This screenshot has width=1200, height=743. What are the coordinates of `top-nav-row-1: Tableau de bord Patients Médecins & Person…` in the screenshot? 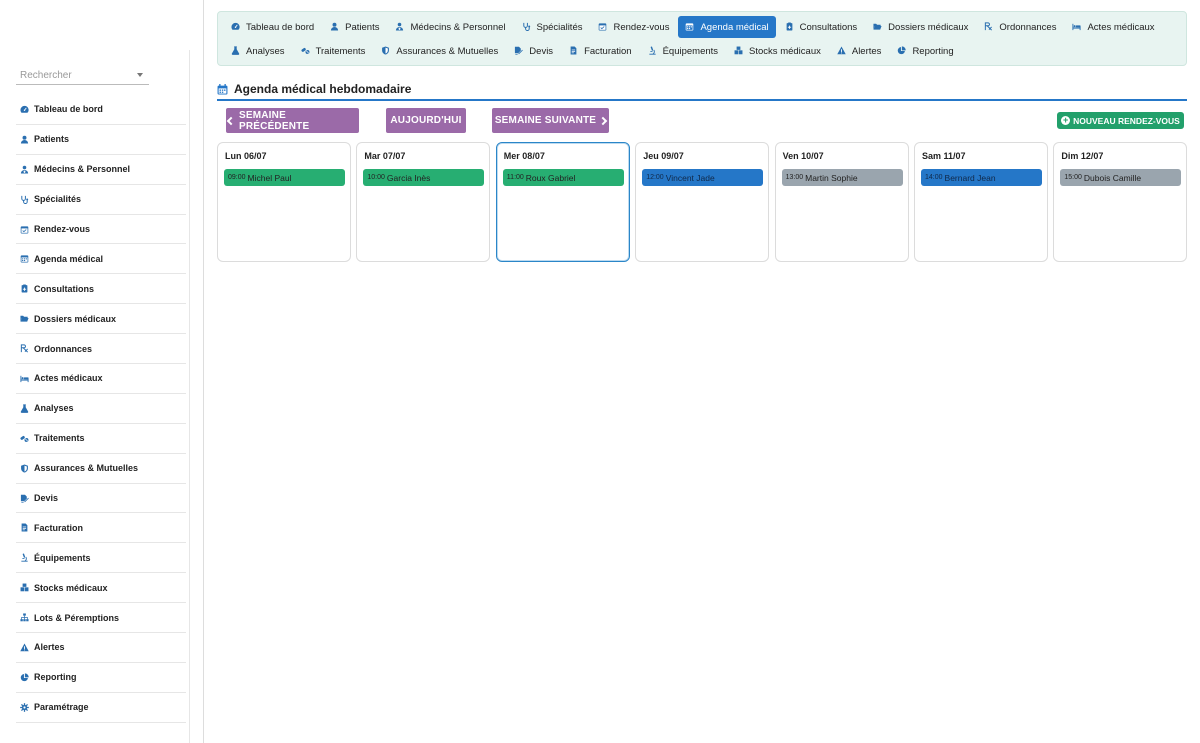 It's located at (694, 27).